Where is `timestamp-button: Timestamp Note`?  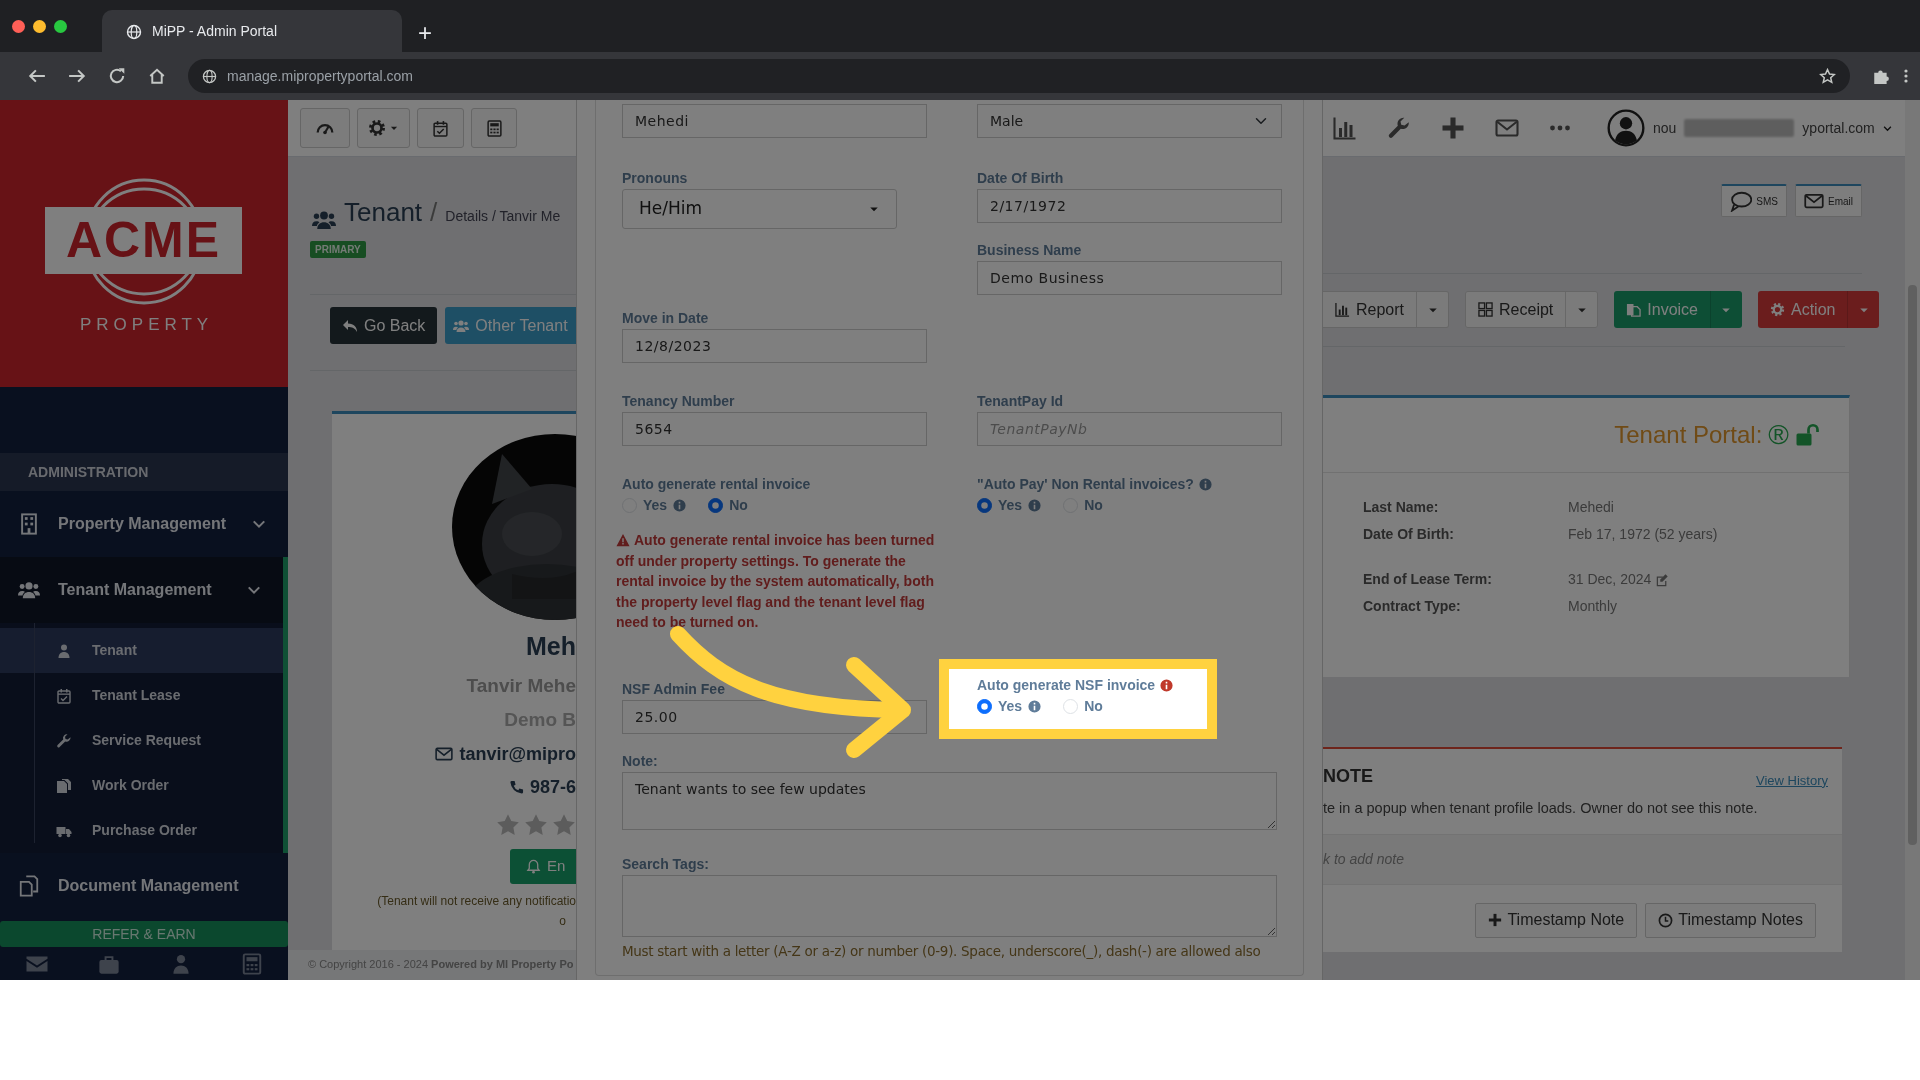 timestamp-button: Timestamp Note is located at coordinates (1556, 920).